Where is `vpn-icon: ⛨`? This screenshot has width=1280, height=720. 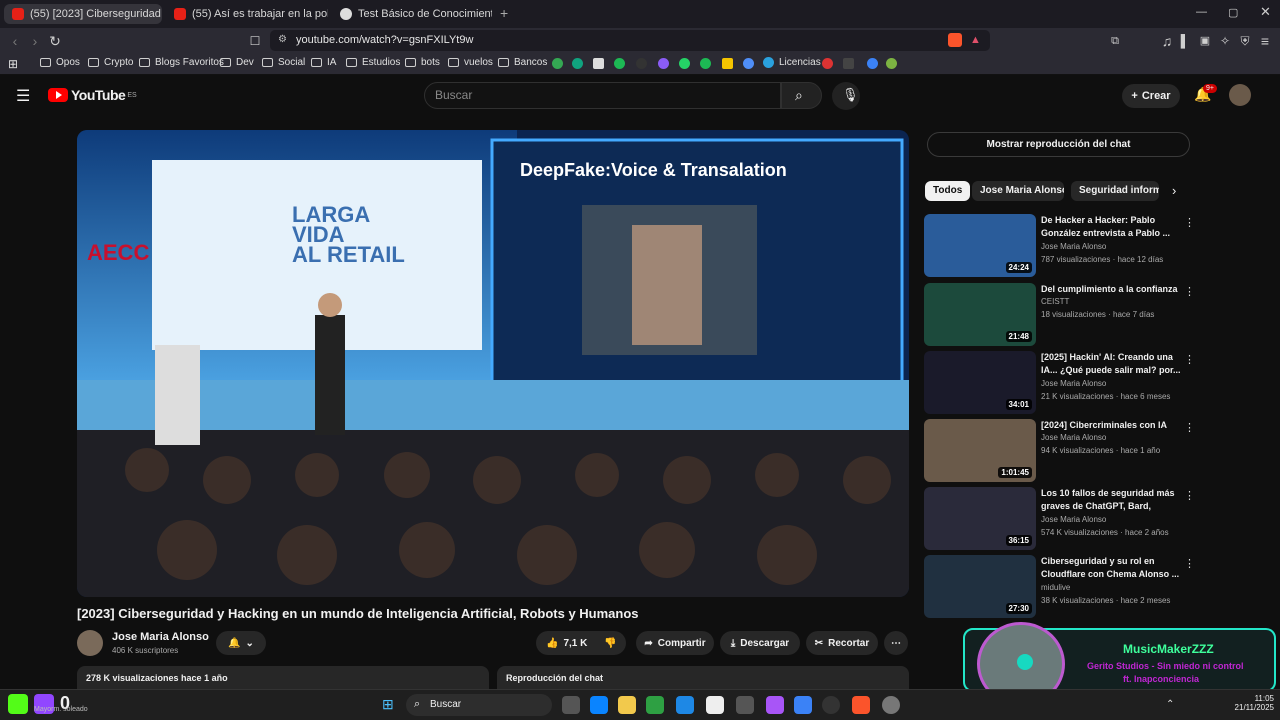
vpn-icon: ⛨ is located at coordinates (1245, 41).